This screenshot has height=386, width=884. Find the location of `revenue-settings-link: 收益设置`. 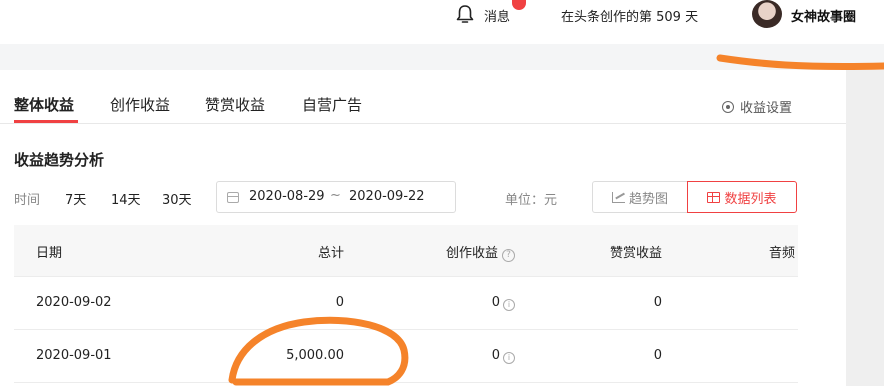

revenue-settings-link: 收益设置 is located at coordinates (757, 106).